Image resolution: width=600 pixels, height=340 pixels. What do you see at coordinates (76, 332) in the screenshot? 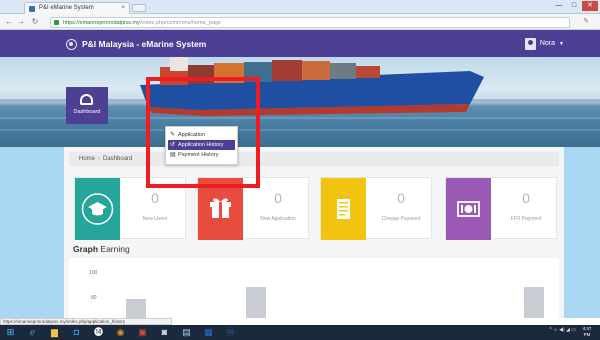
I see `store-icon: ◘` at bounding box center [76, 332].